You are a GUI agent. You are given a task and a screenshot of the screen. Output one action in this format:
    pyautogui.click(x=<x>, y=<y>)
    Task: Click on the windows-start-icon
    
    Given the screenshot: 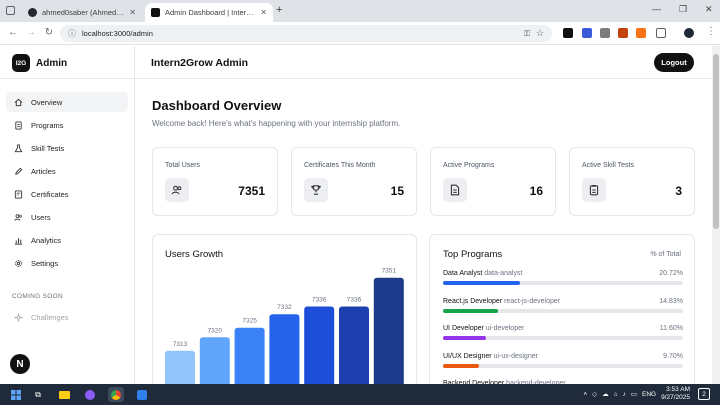 What is the action you would take?
    pyautogui.click(x=16, y=394)
    